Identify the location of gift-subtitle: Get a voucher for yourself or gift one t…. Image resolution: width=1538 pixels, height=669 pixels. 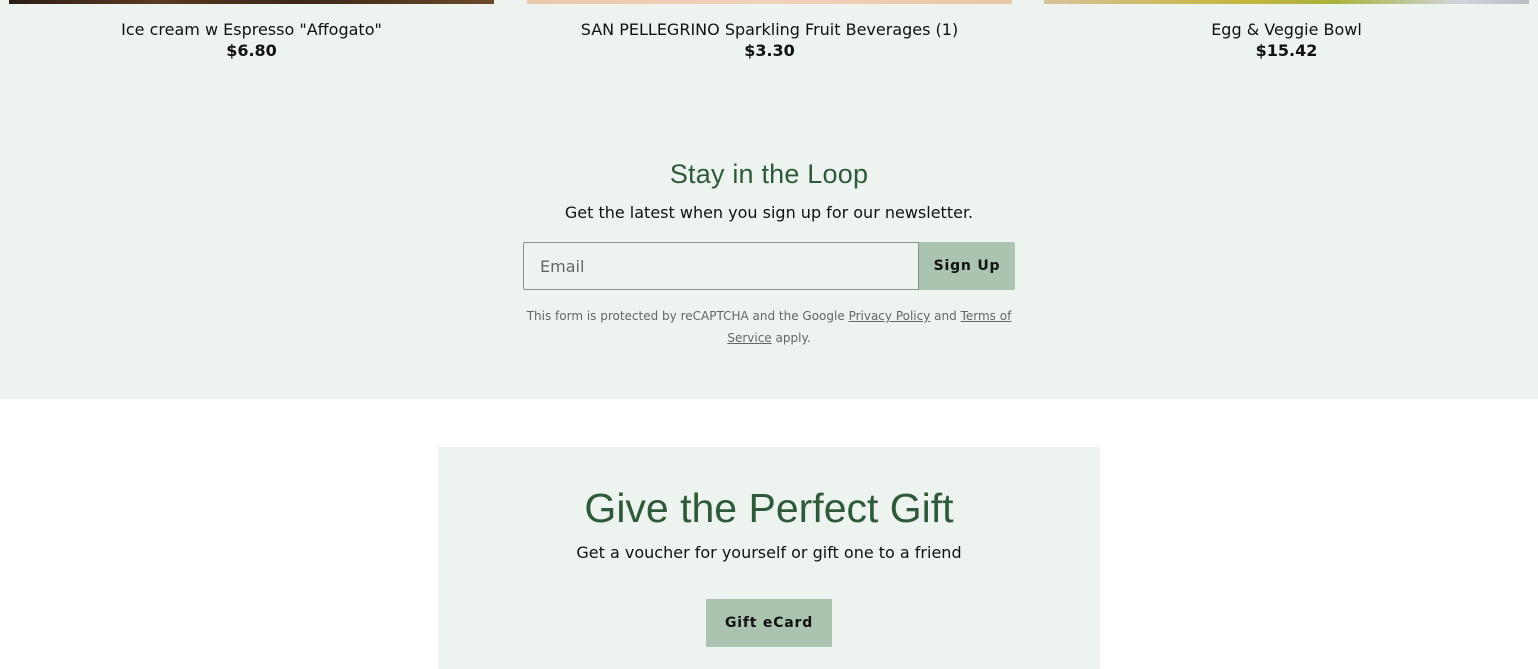
(769, 552).